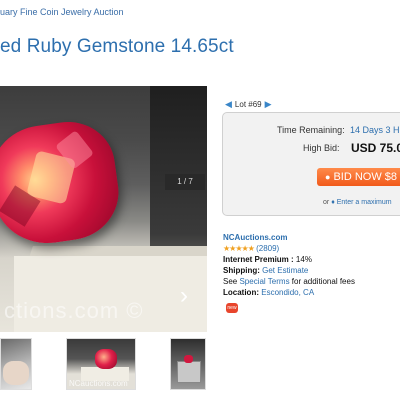  Describe the element at coordinates (333, 202) in the screenshot. I see `diamond-icon: ♦` at that location.